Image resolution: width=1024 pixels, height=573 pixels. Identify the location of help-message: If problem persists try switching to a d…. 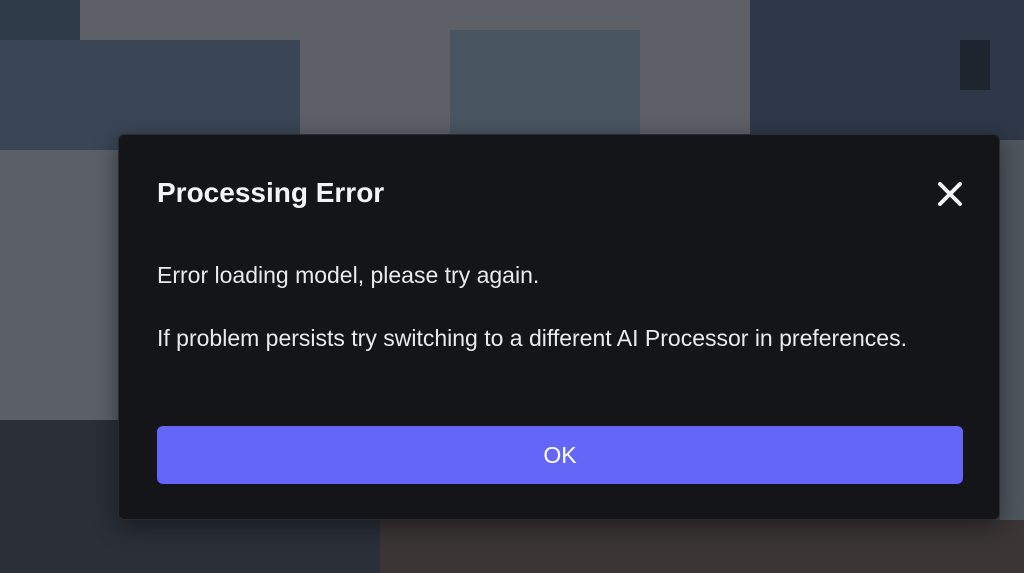
(532, 338).